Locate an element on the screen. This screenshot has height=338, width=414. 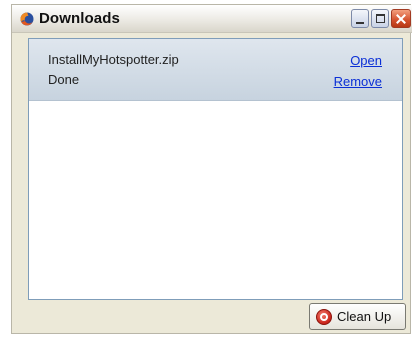
open-link: Open is located at coordinates (366, 60).